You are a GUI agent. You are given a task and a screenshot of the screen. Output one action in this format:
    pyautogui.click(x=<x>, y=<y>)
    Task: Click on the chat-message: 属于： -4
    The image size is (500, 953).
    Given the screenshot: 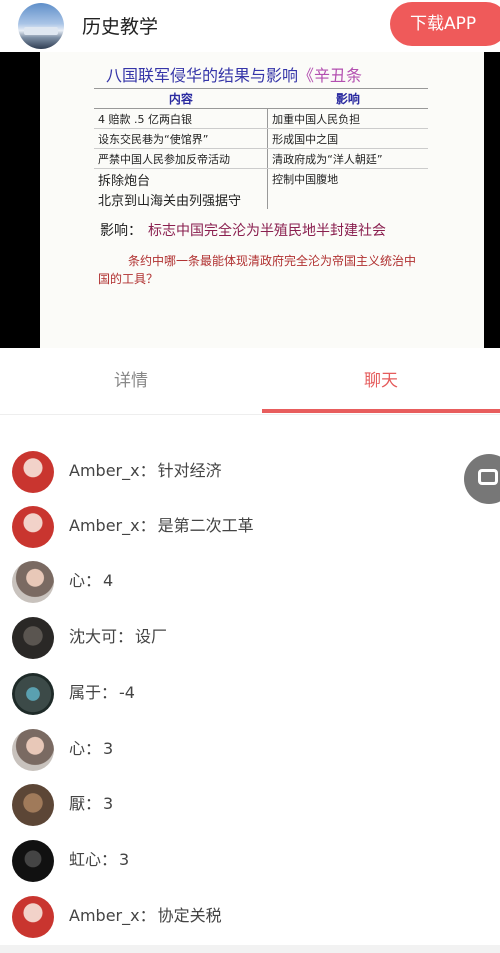 What is the action you would take?
    pyautogui.click(x=250, y=693)
    